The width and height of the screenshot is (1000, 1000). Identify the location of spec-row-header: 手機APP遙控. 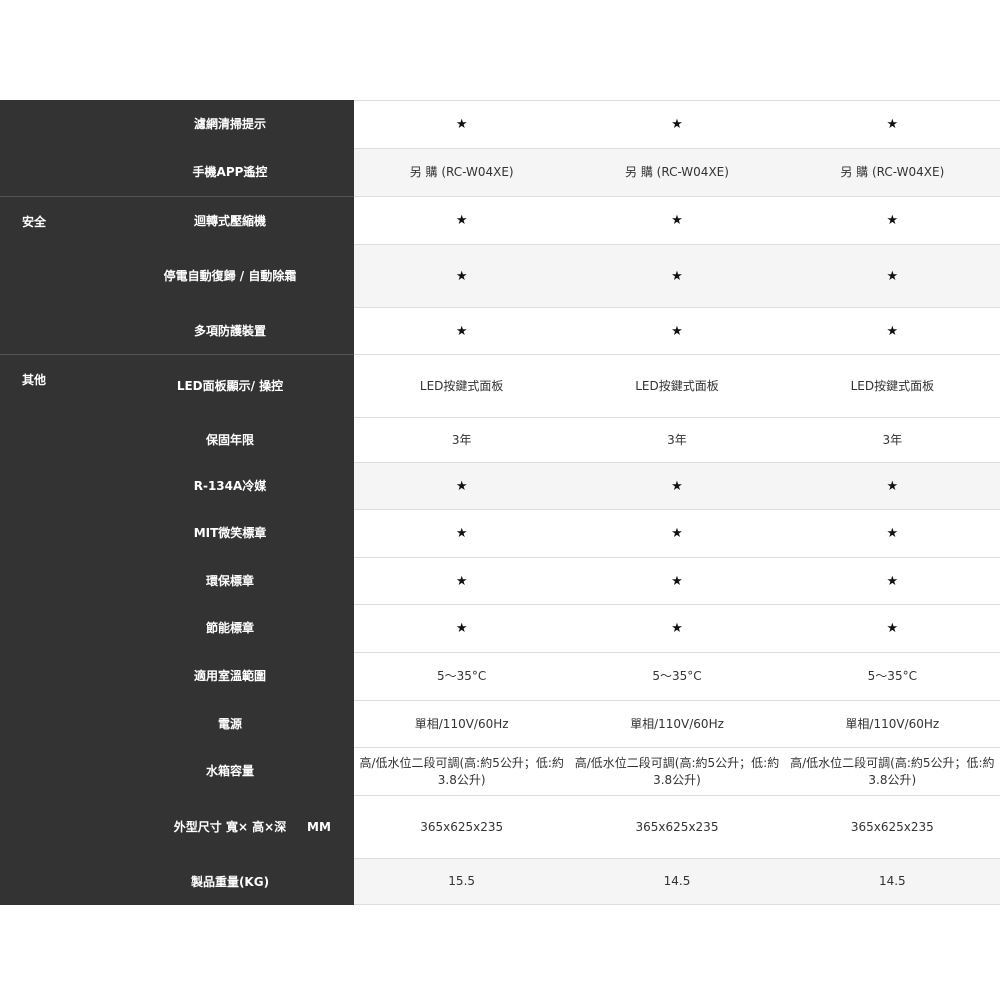
(177, 172).